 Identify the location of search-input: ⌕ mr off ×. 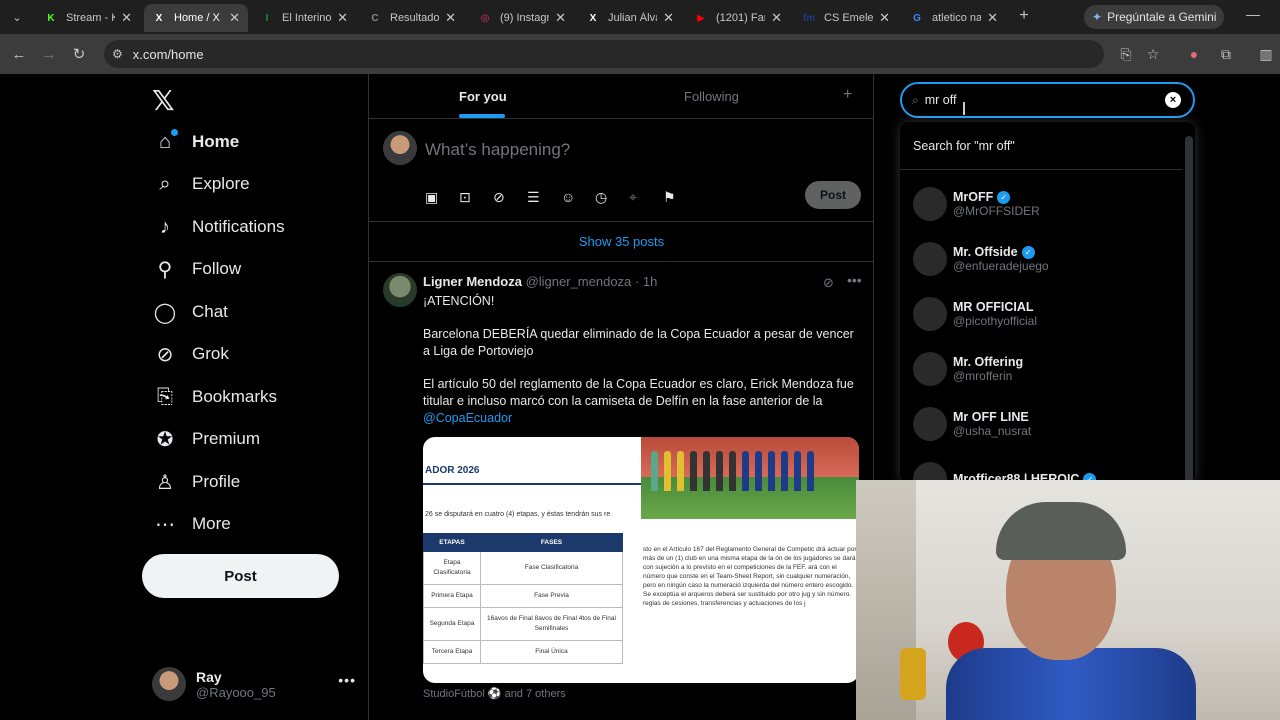
(1047, 100).